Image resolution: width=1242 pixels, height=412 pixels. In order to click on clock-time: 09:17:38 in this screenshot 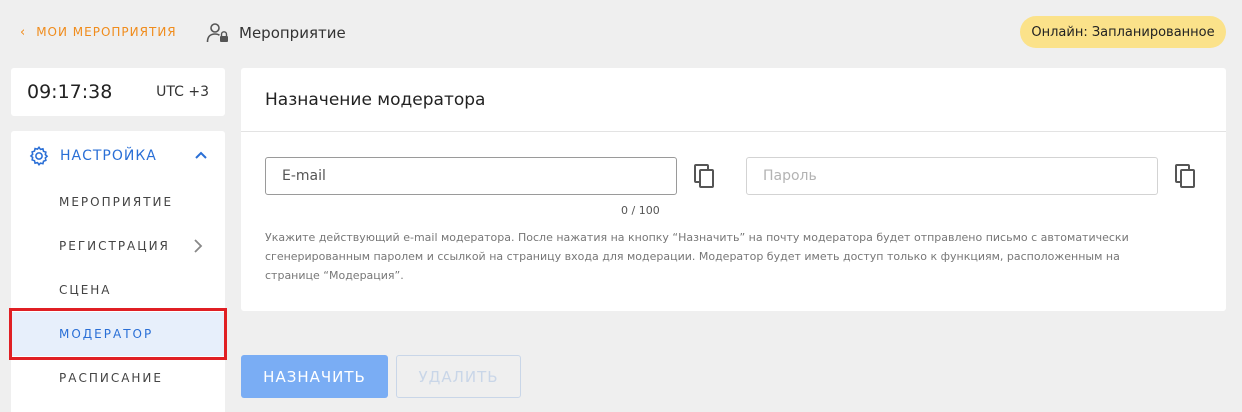, I will do `click(70, 92)`.